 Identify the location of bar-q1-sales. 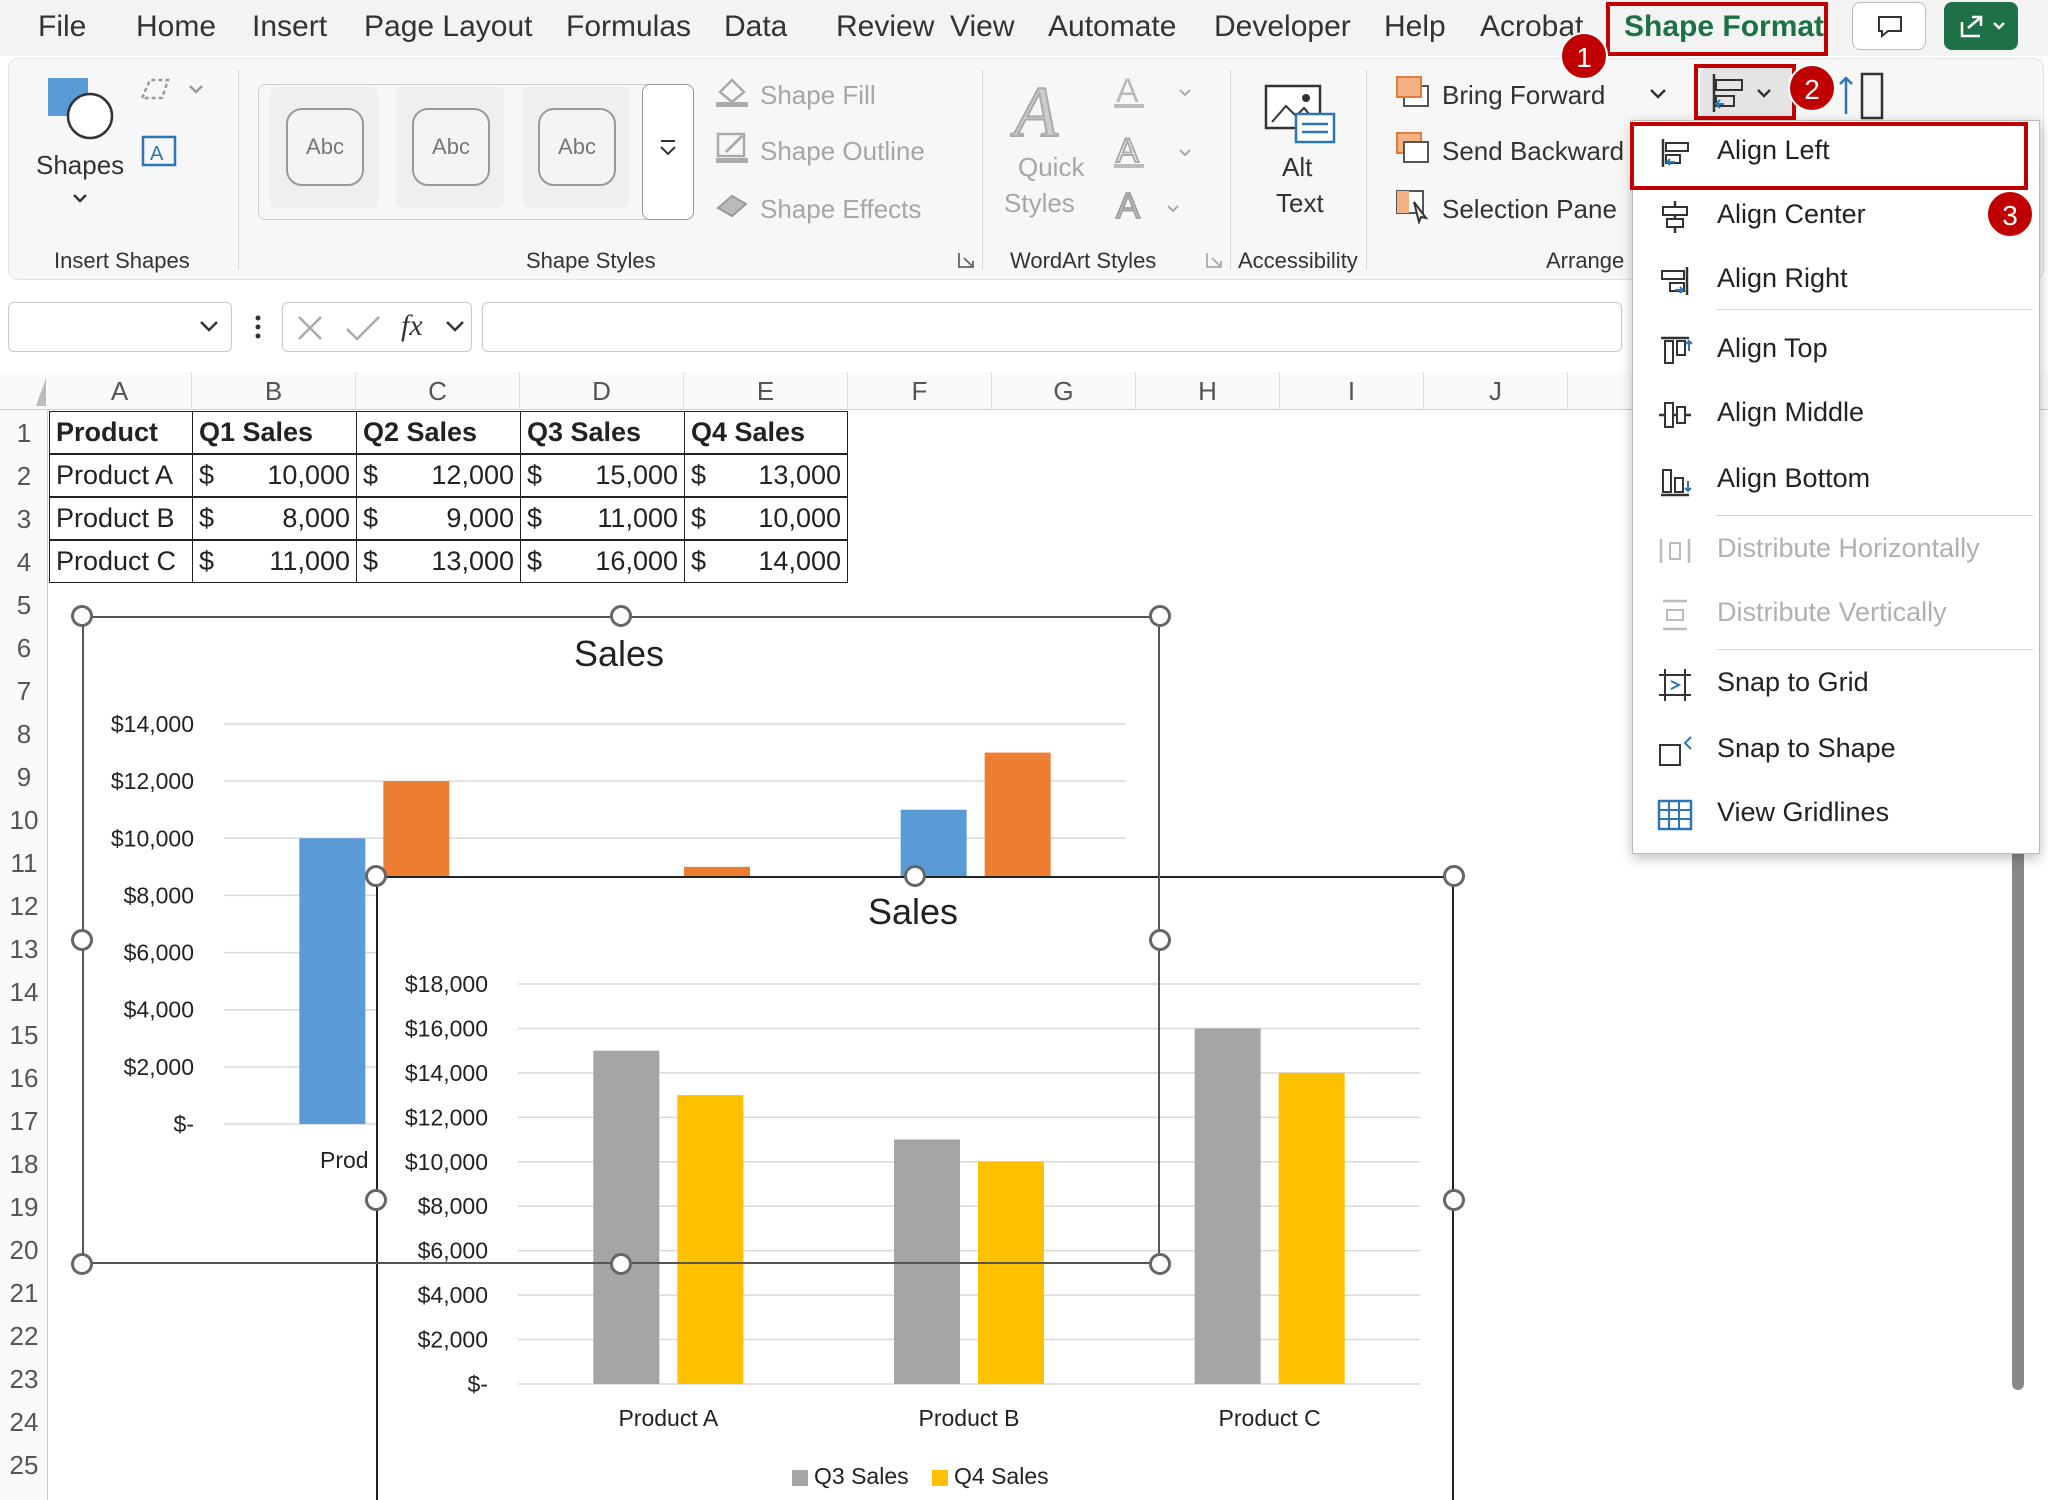
(332, 981).